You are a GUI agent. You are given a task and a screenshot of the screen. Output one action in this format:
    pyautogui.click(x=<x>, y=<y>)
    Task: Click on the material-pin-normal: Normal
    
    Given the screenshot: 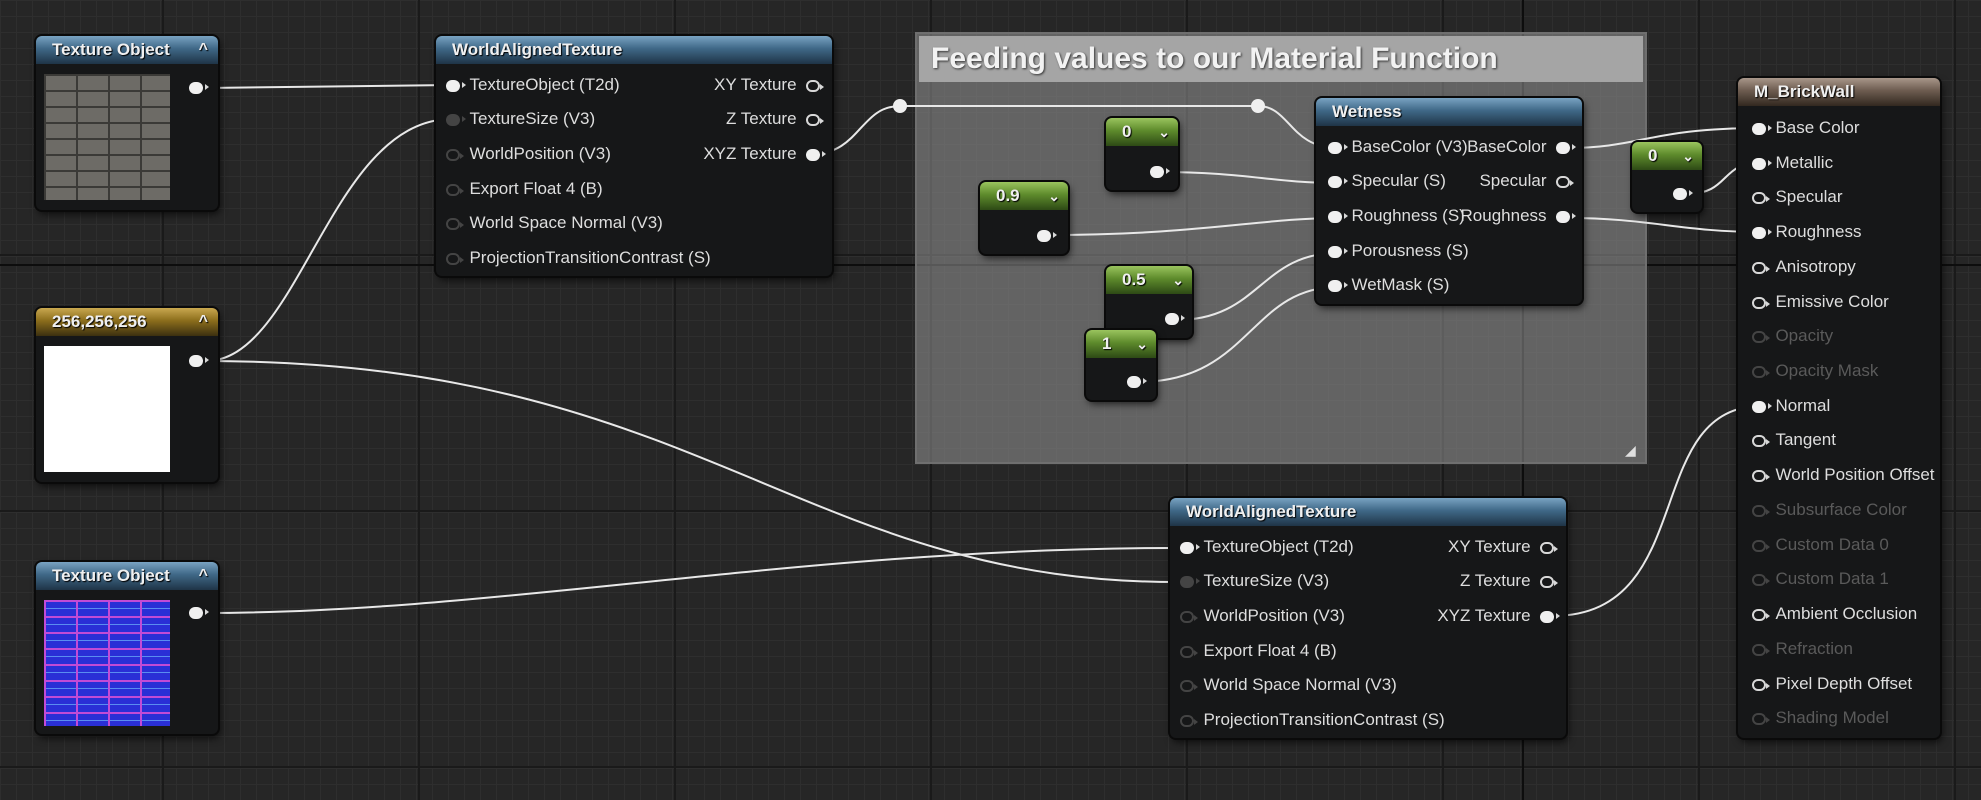 What is the action you would take?
    pyautogui.click(x=1791, y=406)
    